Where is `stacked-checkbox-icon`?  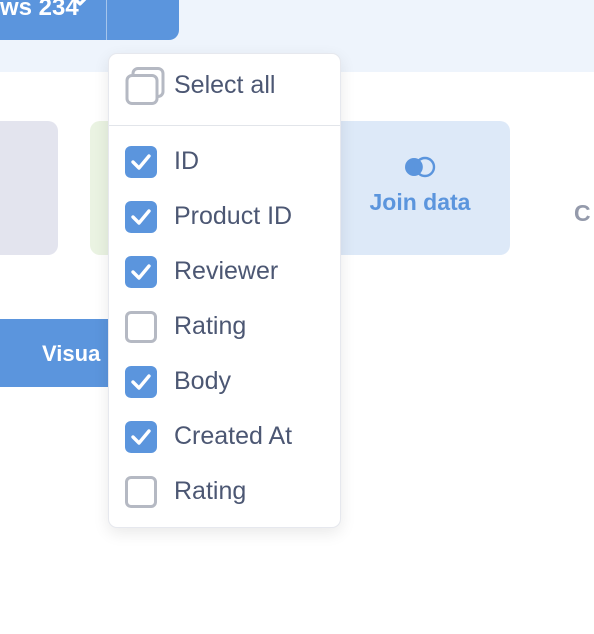
stacked-checkbox-icon is located at coordinates (145, 87).